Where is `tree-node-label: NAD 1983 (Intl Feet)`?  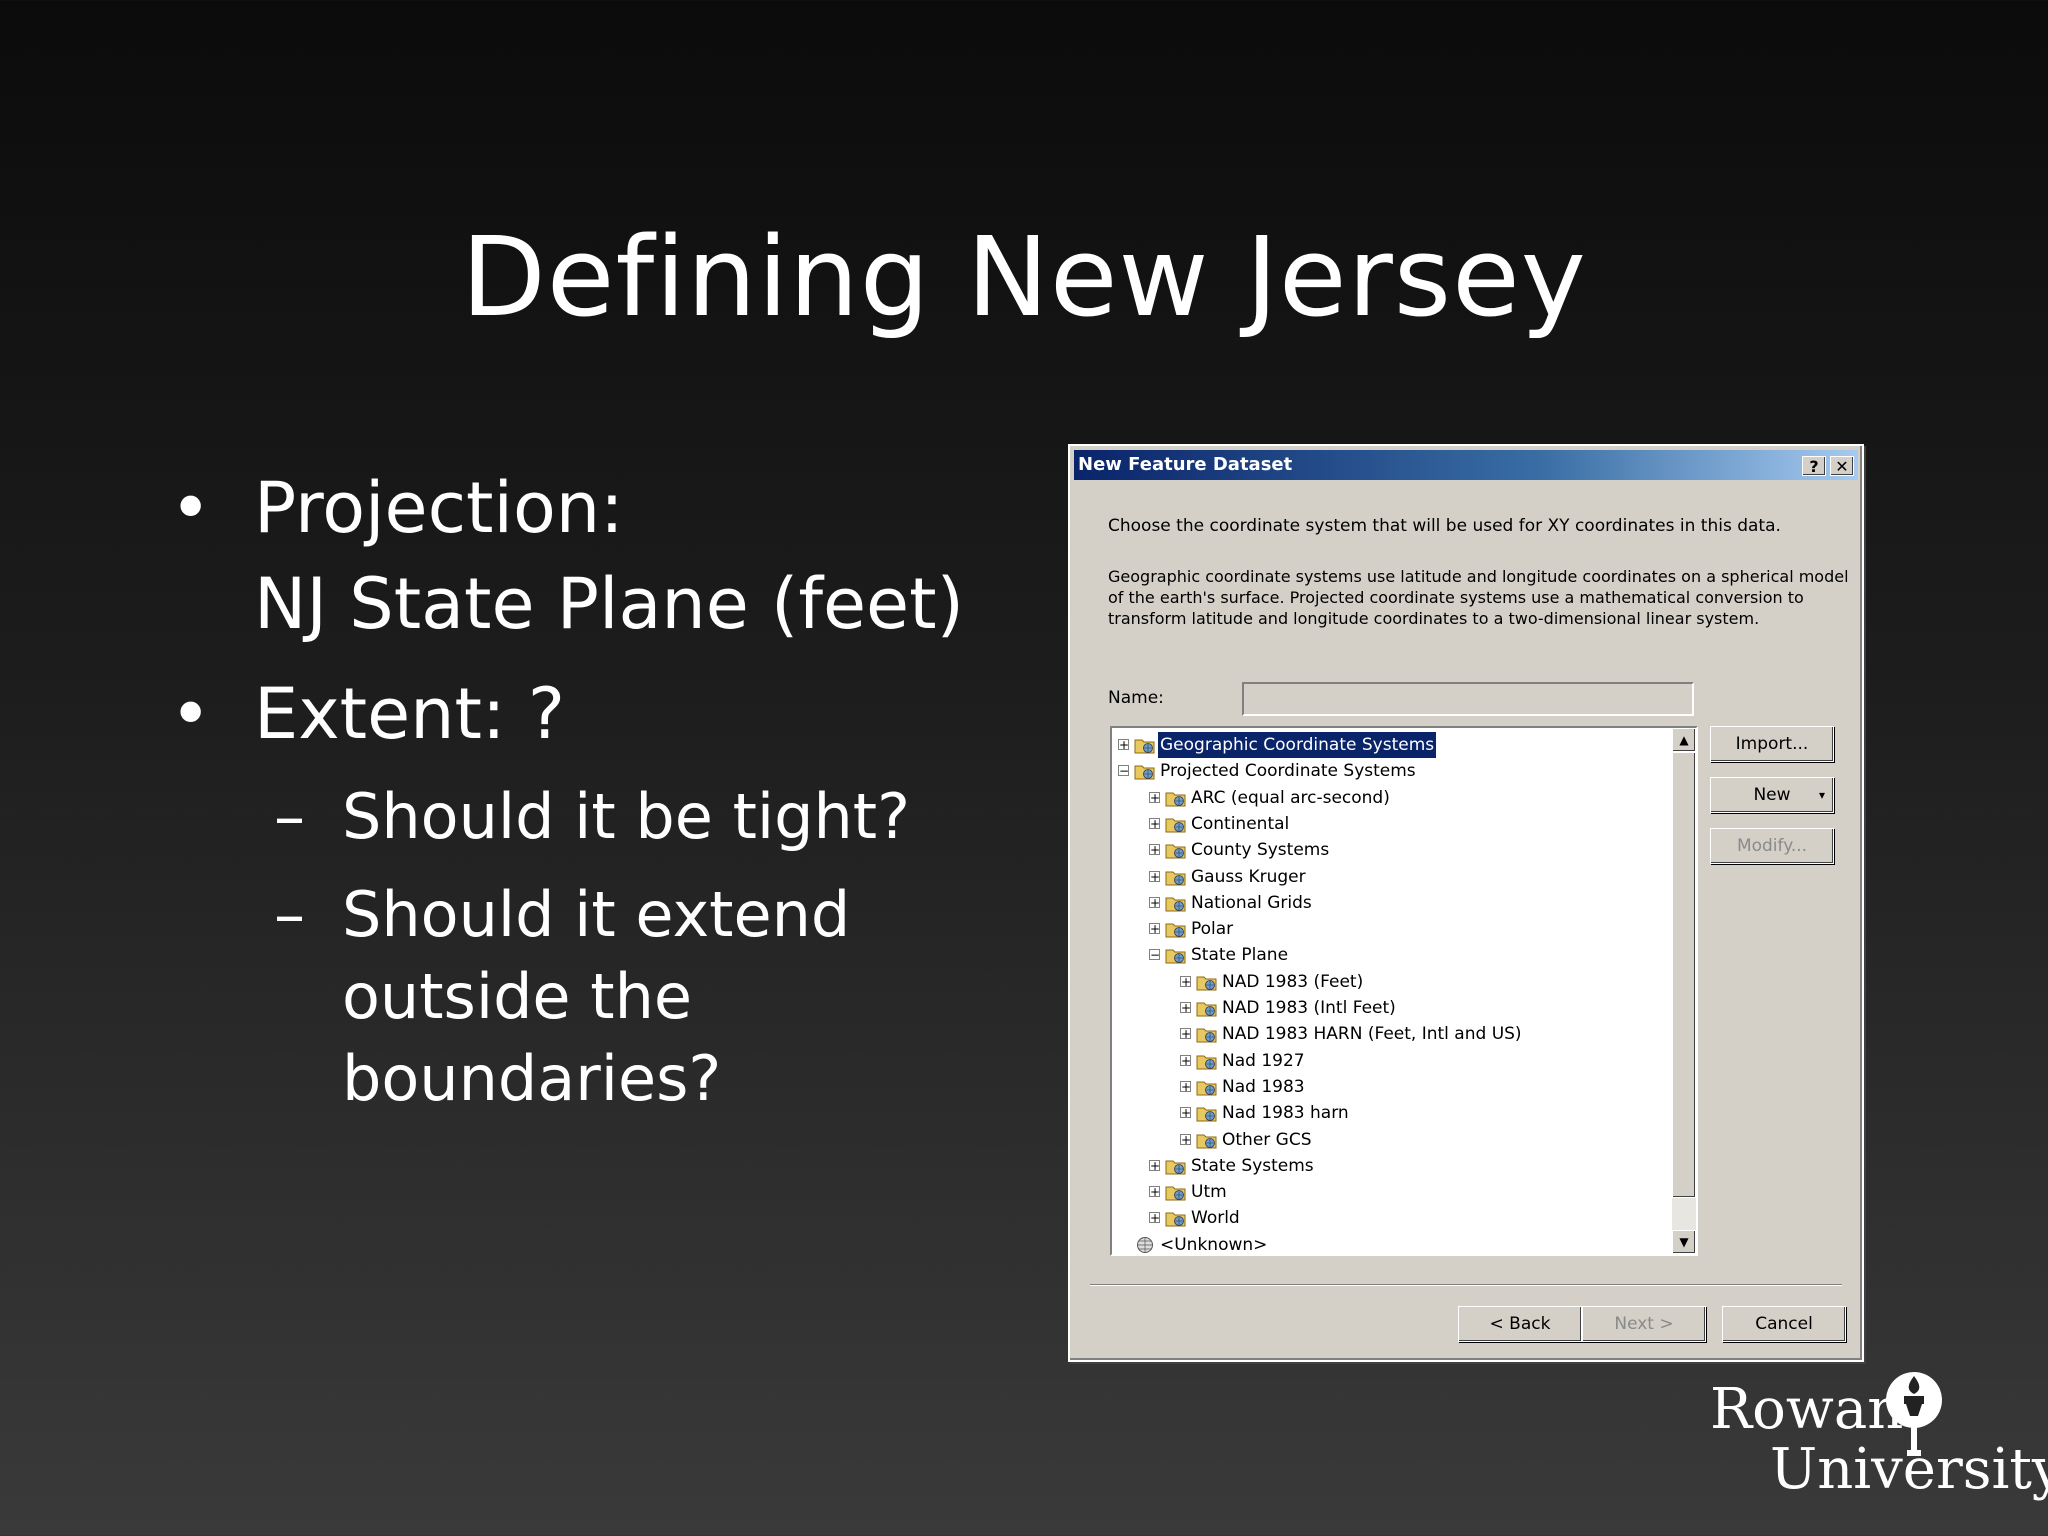 tree-node-label: NAD 1983 (Intl Feet) is located at coordinates (1309, 1008).